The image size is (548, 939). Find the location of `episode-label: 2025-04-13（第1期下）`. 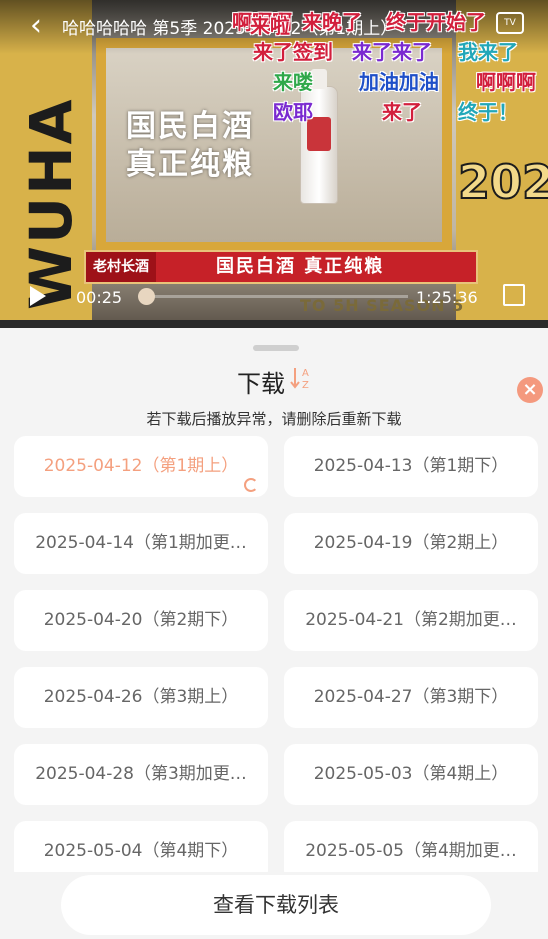

episode-label: 2025-04-13（第1期下） is located at coordinates (411, 466).